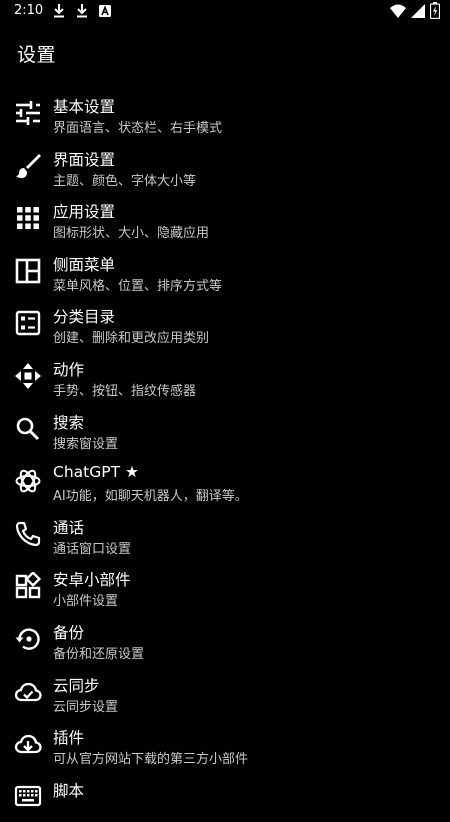 This screenshot has width=450, height=822. Describe the element at coordinates (28, 376) in the screenshot. I see `move-arrows-icon` at that location.